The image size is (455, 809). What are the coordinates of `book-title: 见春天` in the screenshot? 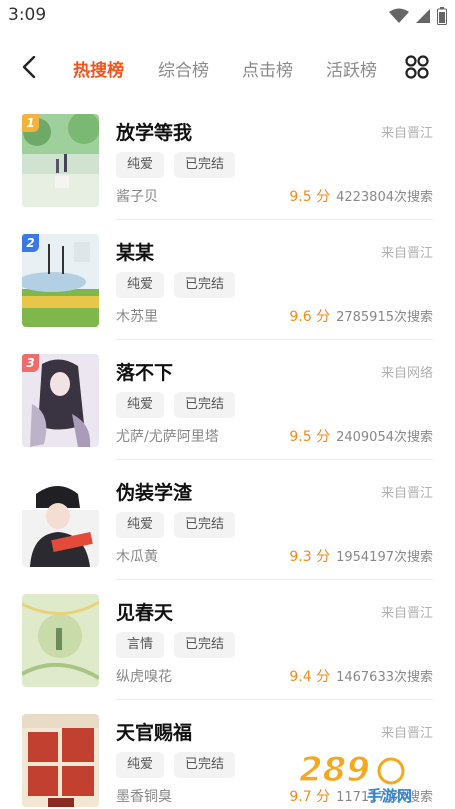 It's located at (144, 611).